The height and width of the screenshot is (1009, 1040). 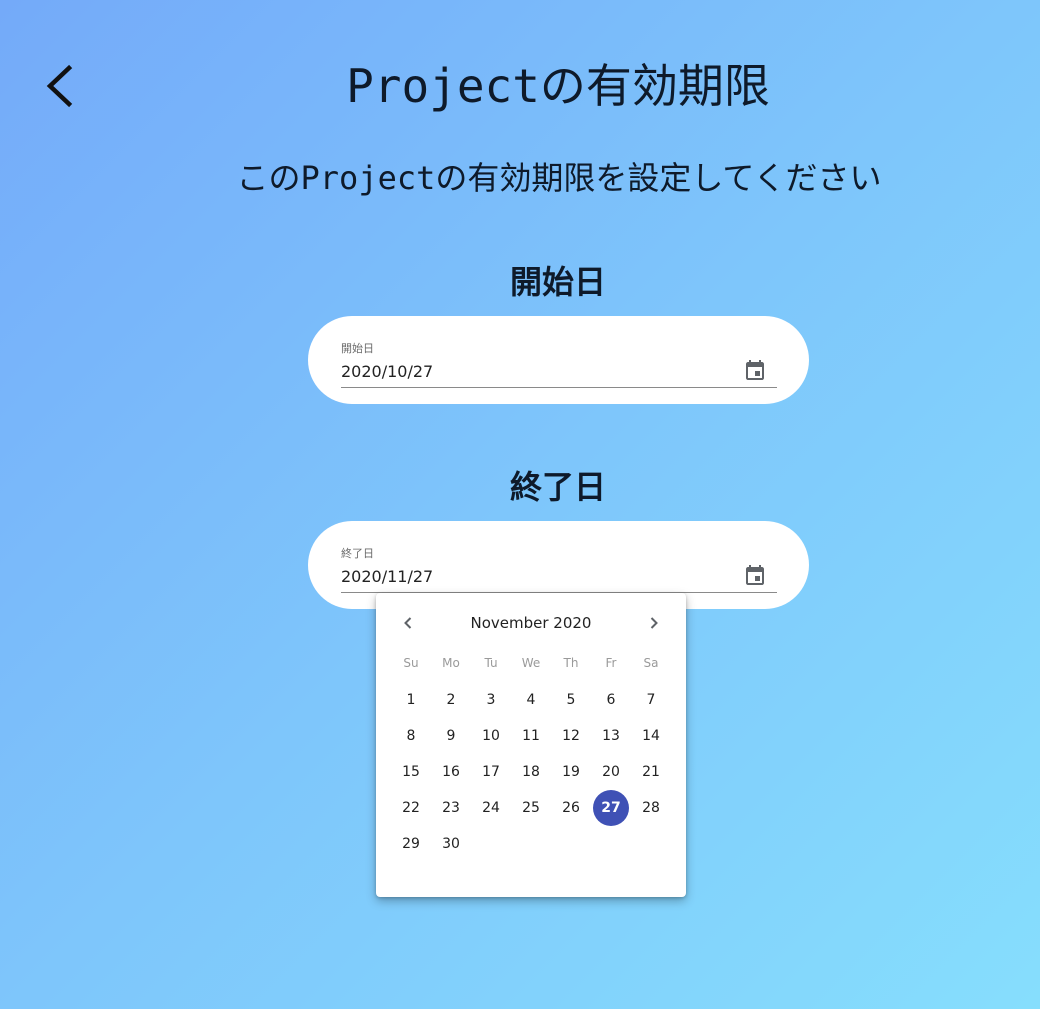 What do you see at coordinates (651, 700) in the screenshot?
I see `calendar-day: 7` at bounding box center [651, 700].